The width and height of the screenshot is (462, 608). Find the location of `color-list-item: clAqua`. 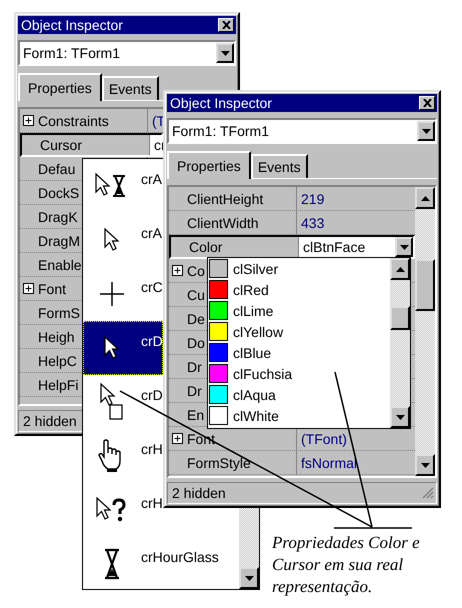

color-list-item: clAqua is located at coordinates (299, 394).